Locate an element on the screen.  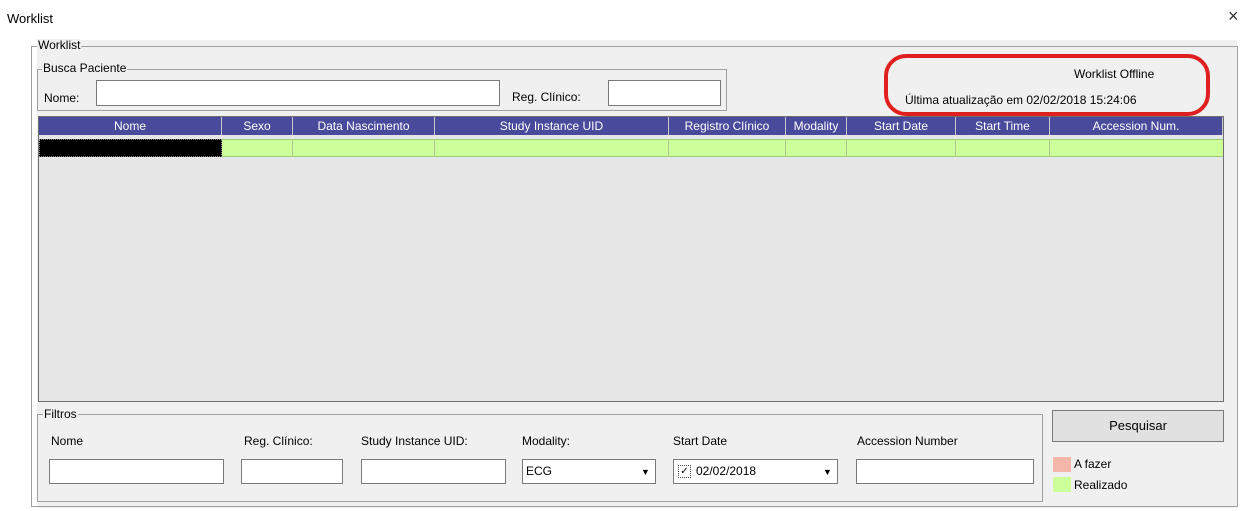
busca-nome-input is located at coordinates (298, 93).